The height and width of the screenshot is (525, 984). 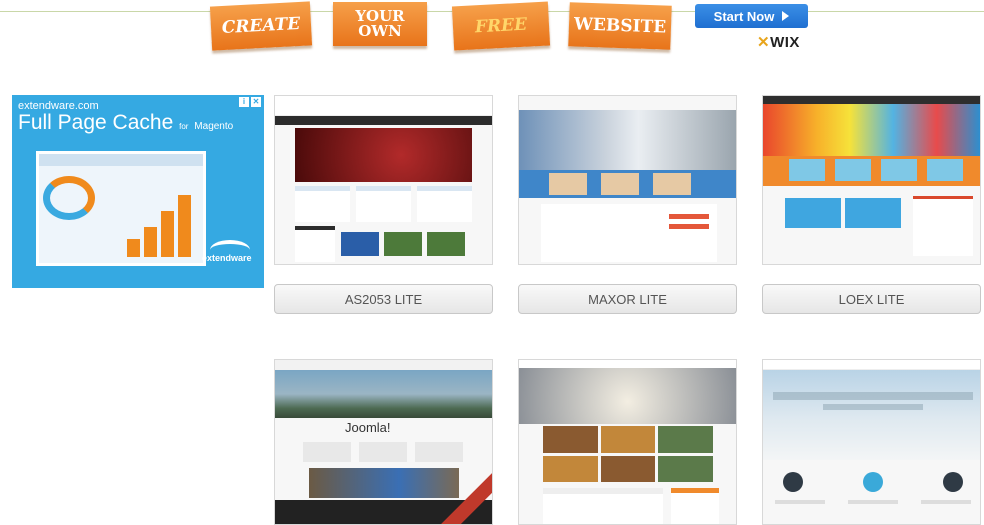 I want to click on banner-word-website: WEBSITE, so click(x=620, y=26).